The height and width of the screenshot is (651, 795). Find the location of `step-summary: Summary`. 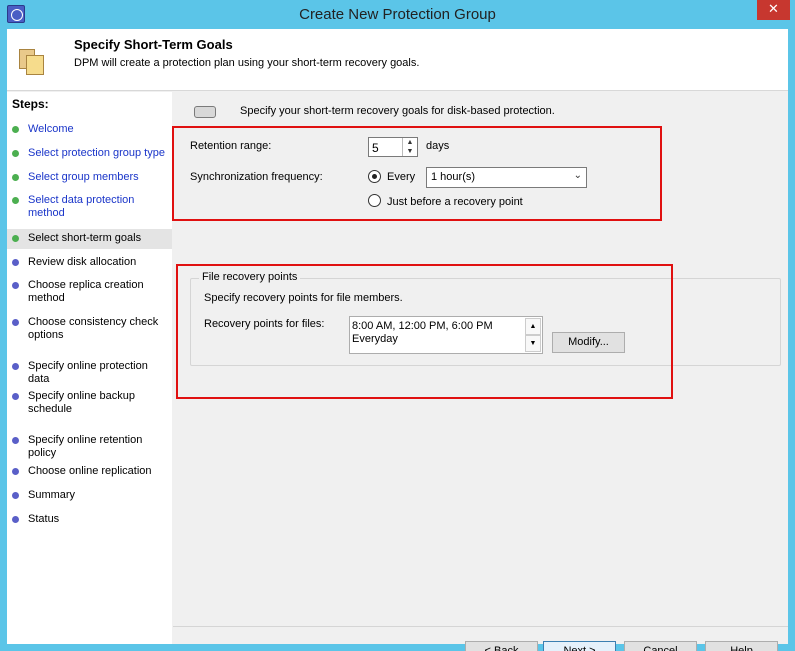

step-summary: Summary is located at coordinates (89, 497).